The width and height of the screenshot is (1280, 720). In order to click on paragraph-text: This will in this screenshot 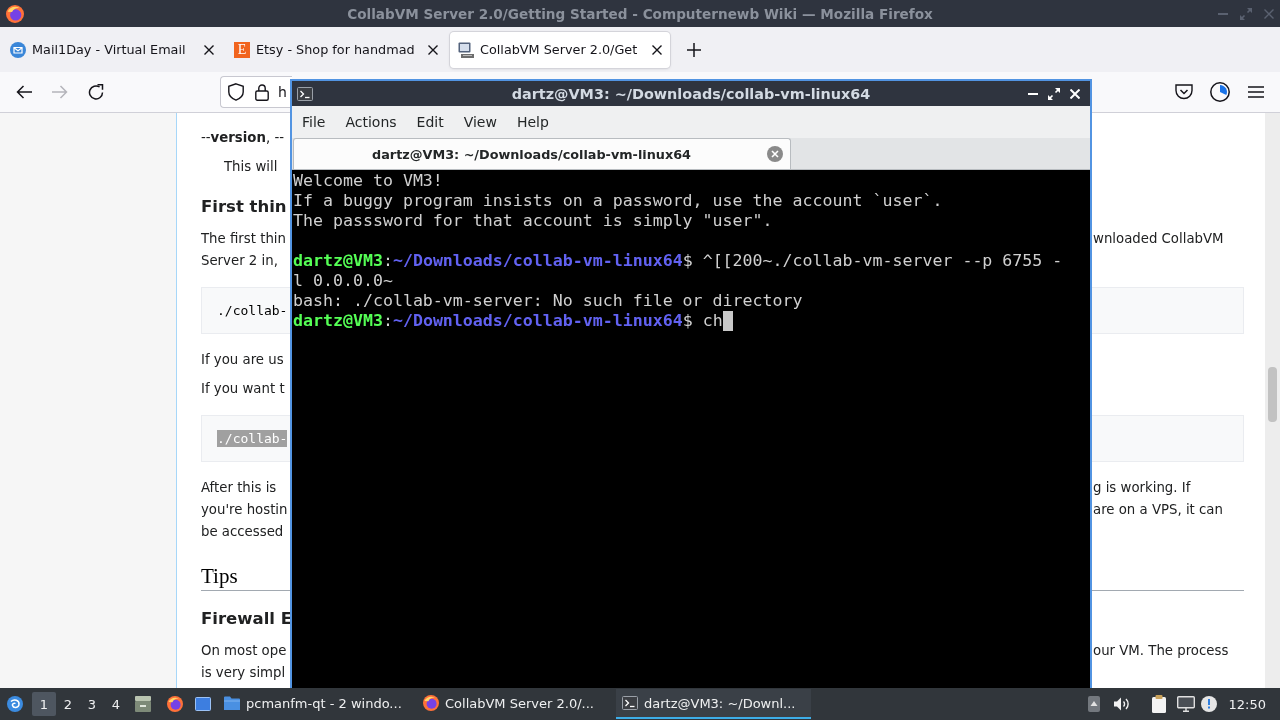, I will do `click(251, 167)`.